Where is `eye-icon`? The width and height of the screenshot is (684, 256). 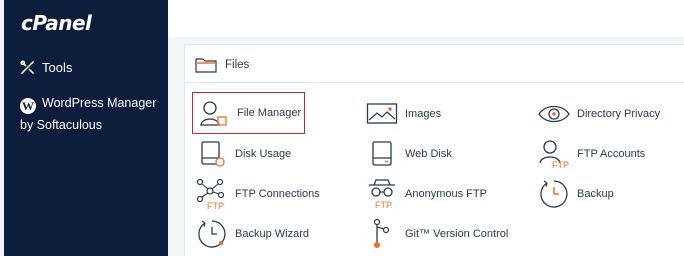 eye-icon is located at coordinates (554, 114).